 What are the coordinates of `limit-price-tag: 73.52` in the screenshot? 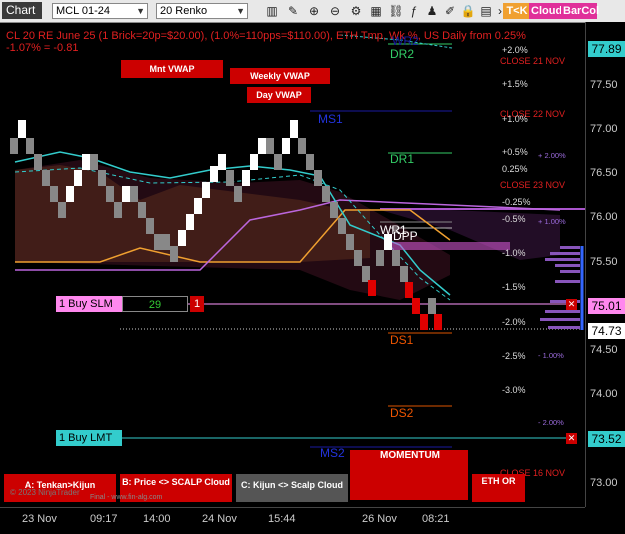 It's located at (606, 439).